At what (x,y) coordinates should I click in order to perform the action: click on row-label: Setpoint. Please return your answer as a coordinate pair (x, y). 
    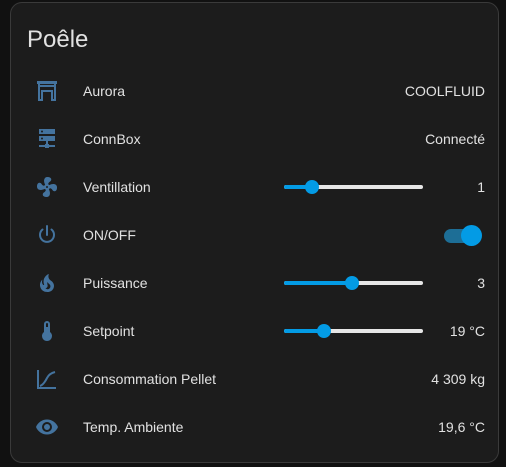
    Looking at the image, I should click on (109, 331).